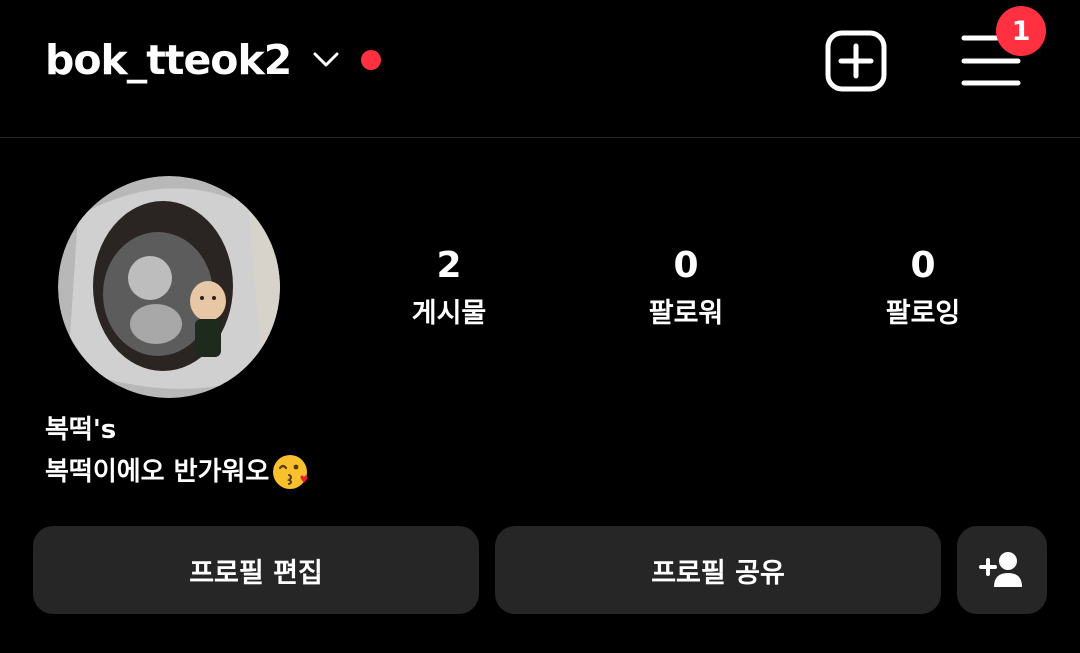 The height and width of the screenshot is (653, 1080). I want to click on following-label: 팔로잉, so click(923, 313).